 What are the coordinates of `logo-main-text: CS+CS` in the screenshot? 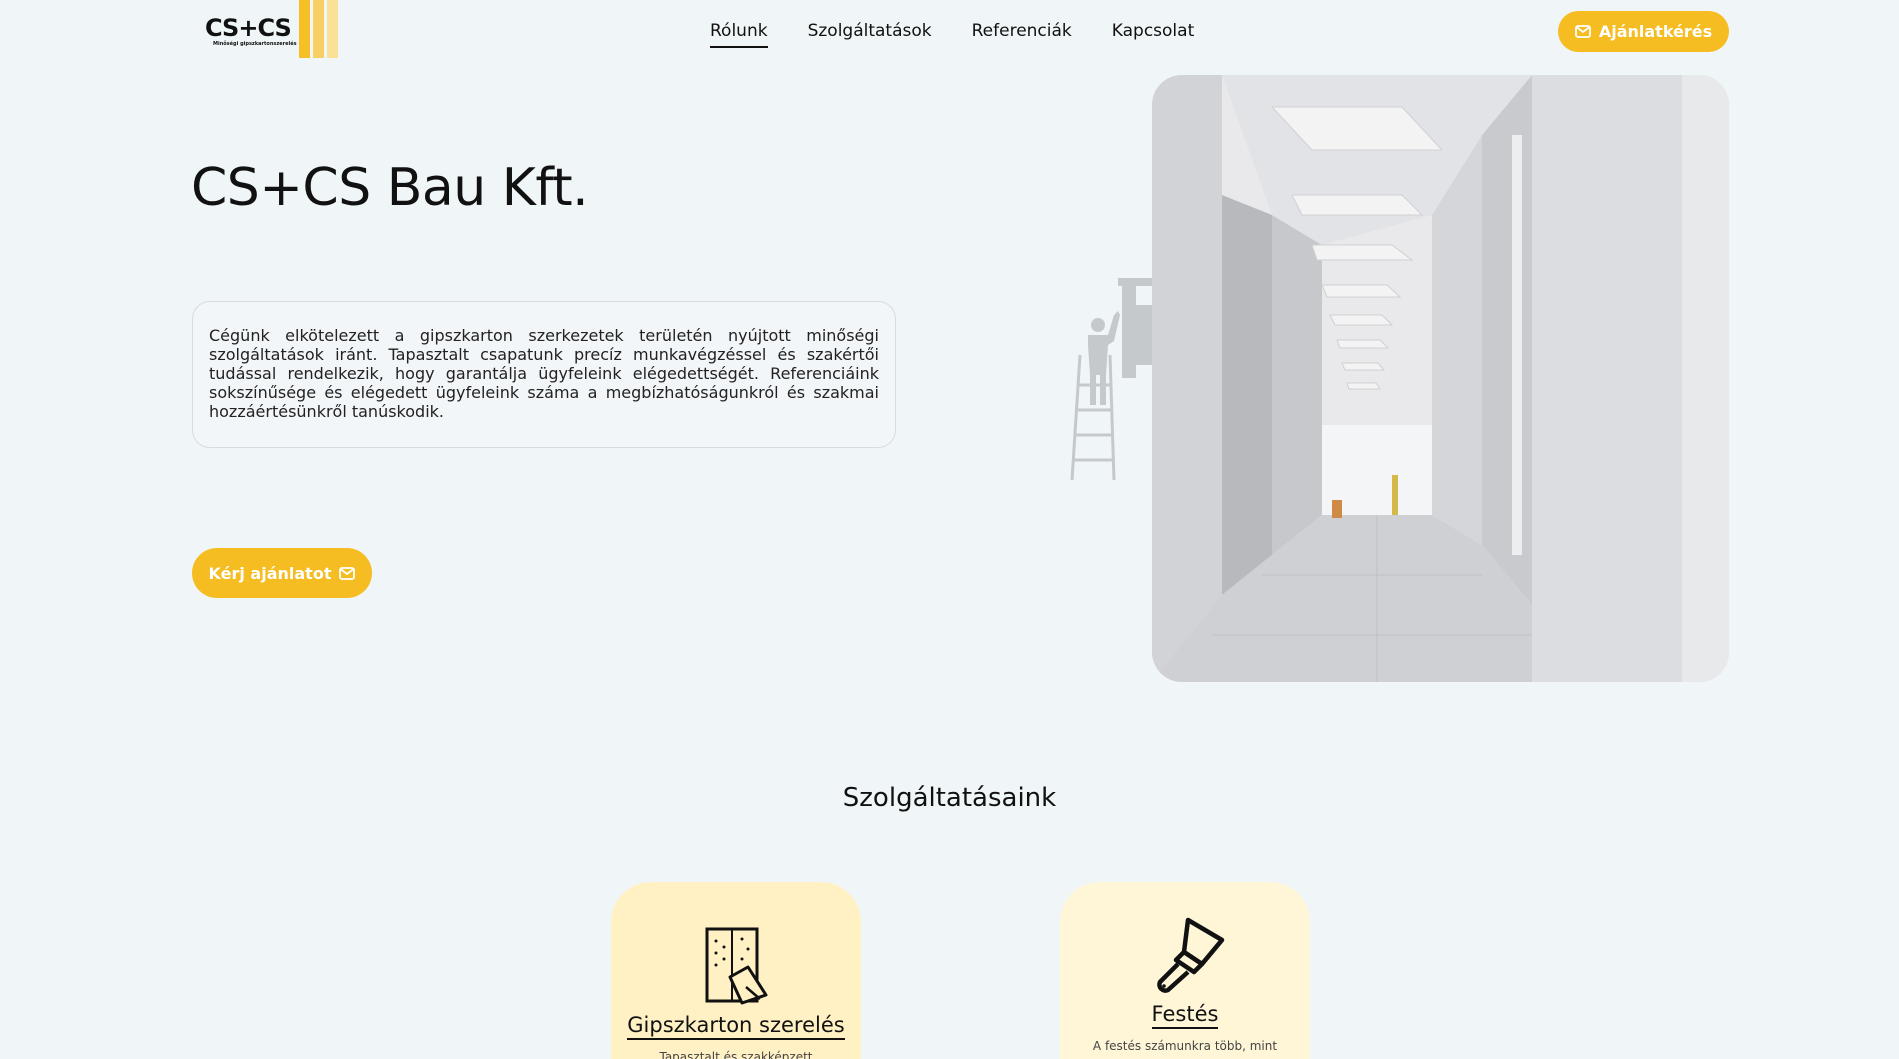 It's located at (248, 28).